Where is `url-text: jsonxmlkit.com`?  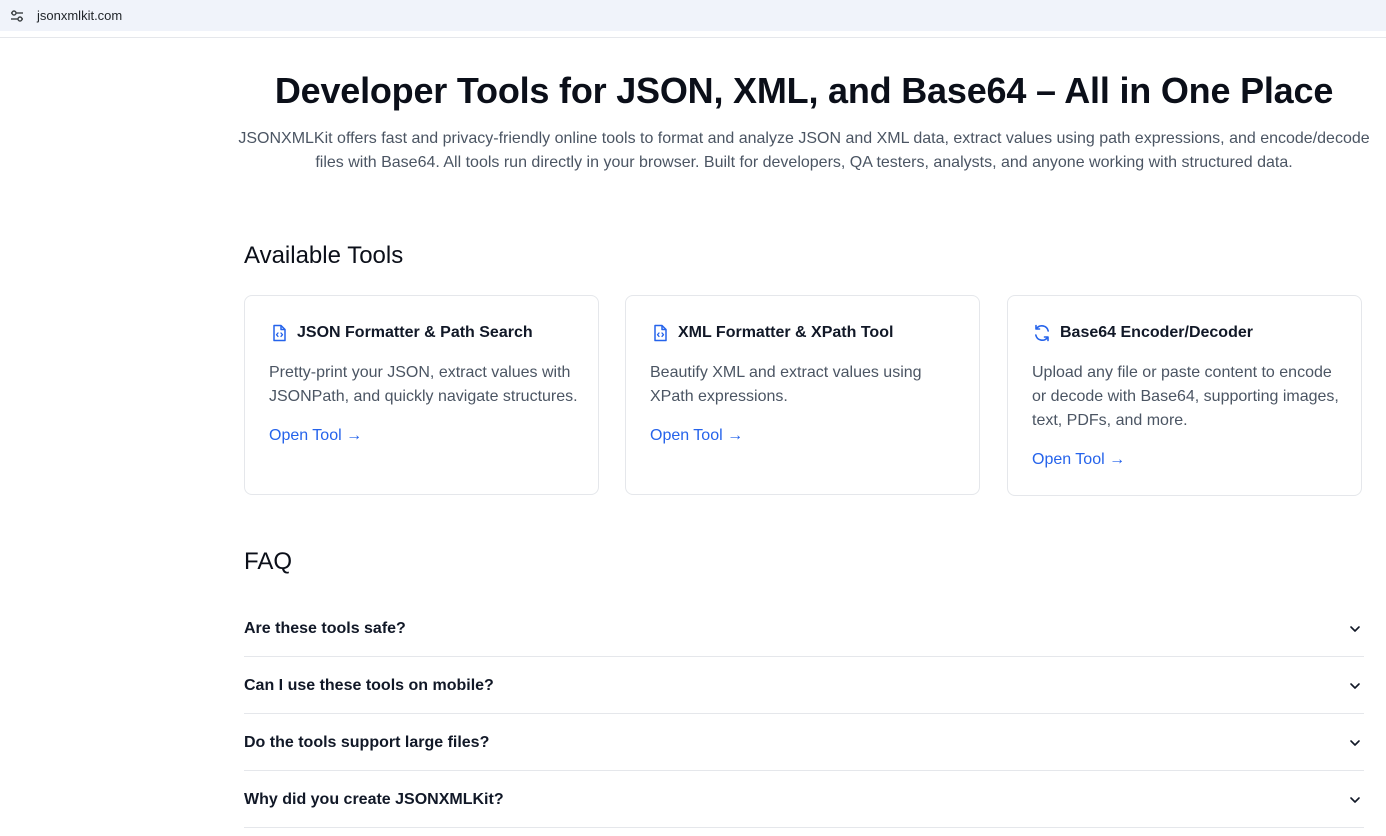 url-text: jsonxmlkit.com is located at coordinates (79, 15).